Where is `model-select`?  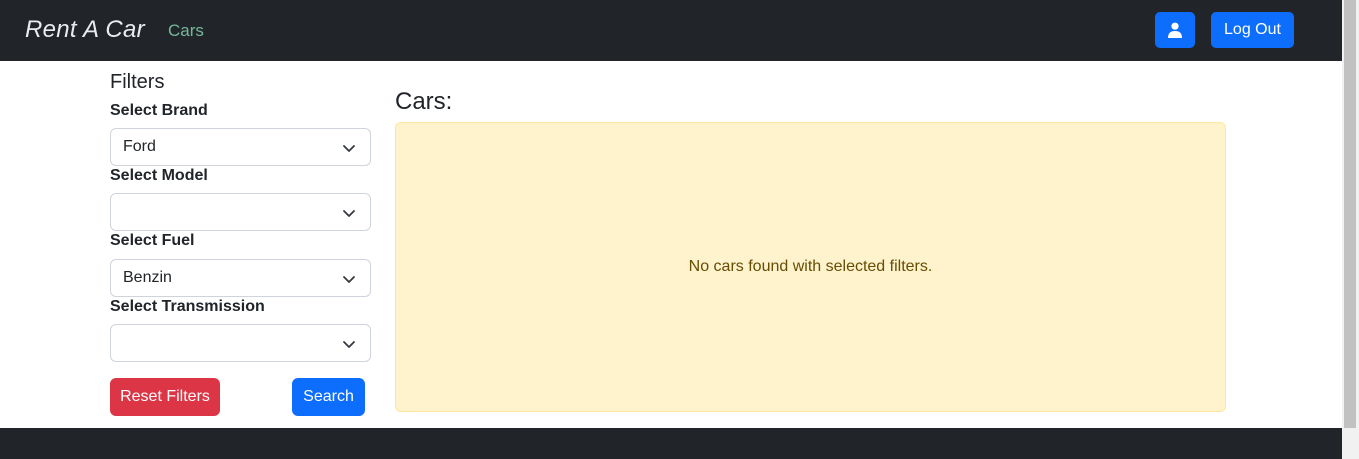
model-select is located at coordinates (240, 212).